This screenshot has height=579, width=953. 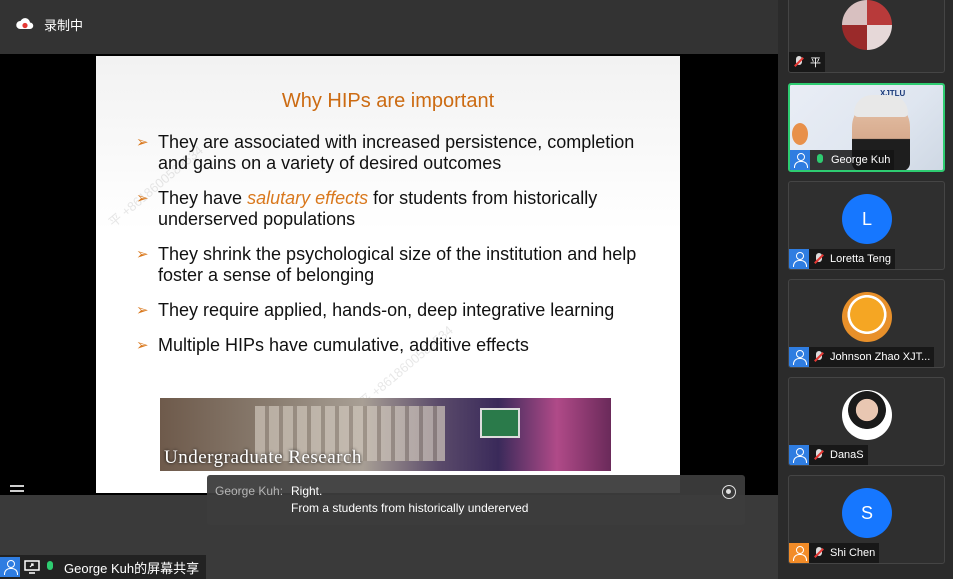 What do you see at coordinates (308, 198) in the screenshot?
I see `bullet-emphasis: salutary effects` at bounding box center [308, 198].